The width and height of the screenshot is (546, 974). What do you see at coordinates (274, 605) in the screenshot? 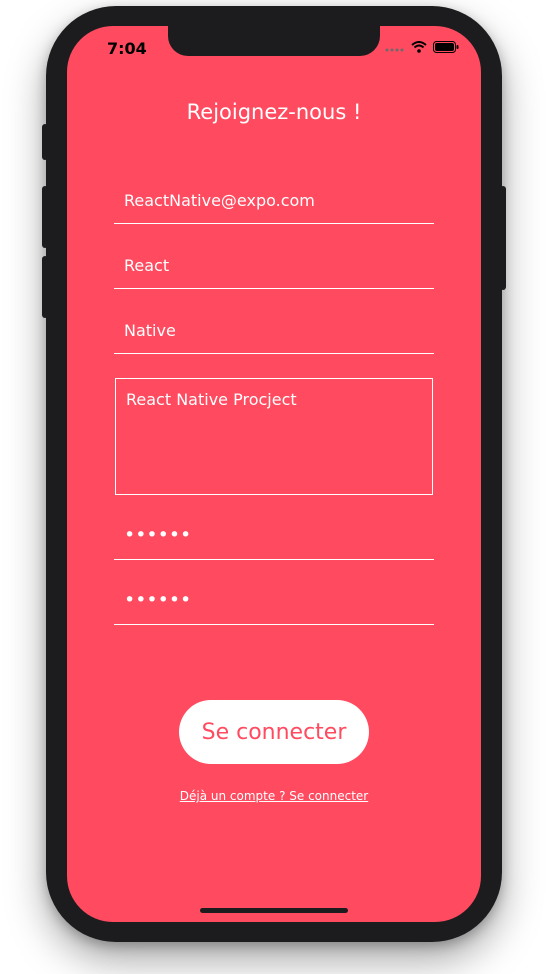
I see `confirm-password-field: ••••••` at bounding box center [274, 605].